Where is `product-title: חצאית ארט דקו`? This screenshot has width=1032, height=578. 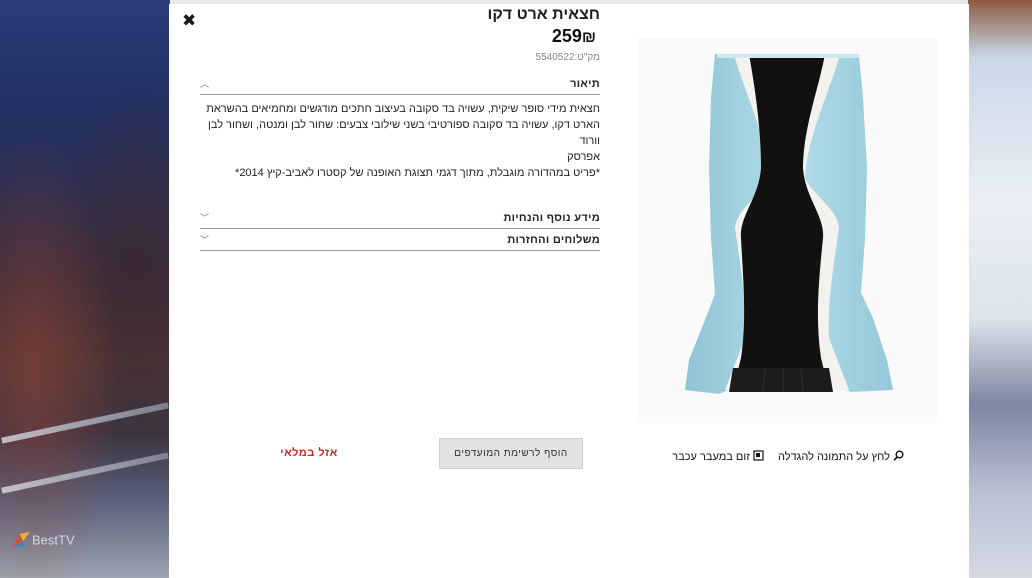 product-title: חצאית ארט דקו is located at coordinates (543, 14).